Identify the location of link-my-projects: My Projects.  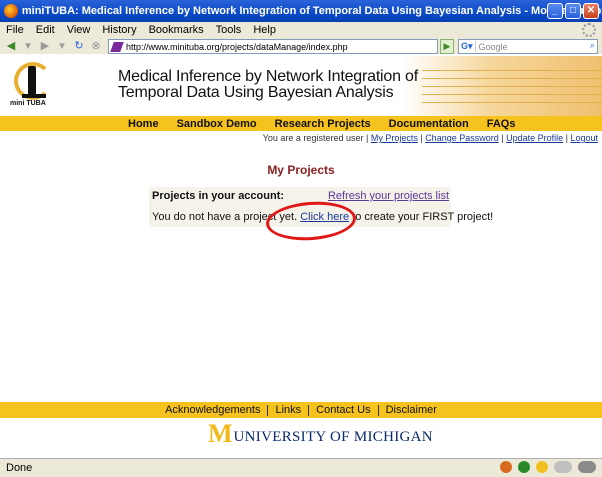
(394, 138).